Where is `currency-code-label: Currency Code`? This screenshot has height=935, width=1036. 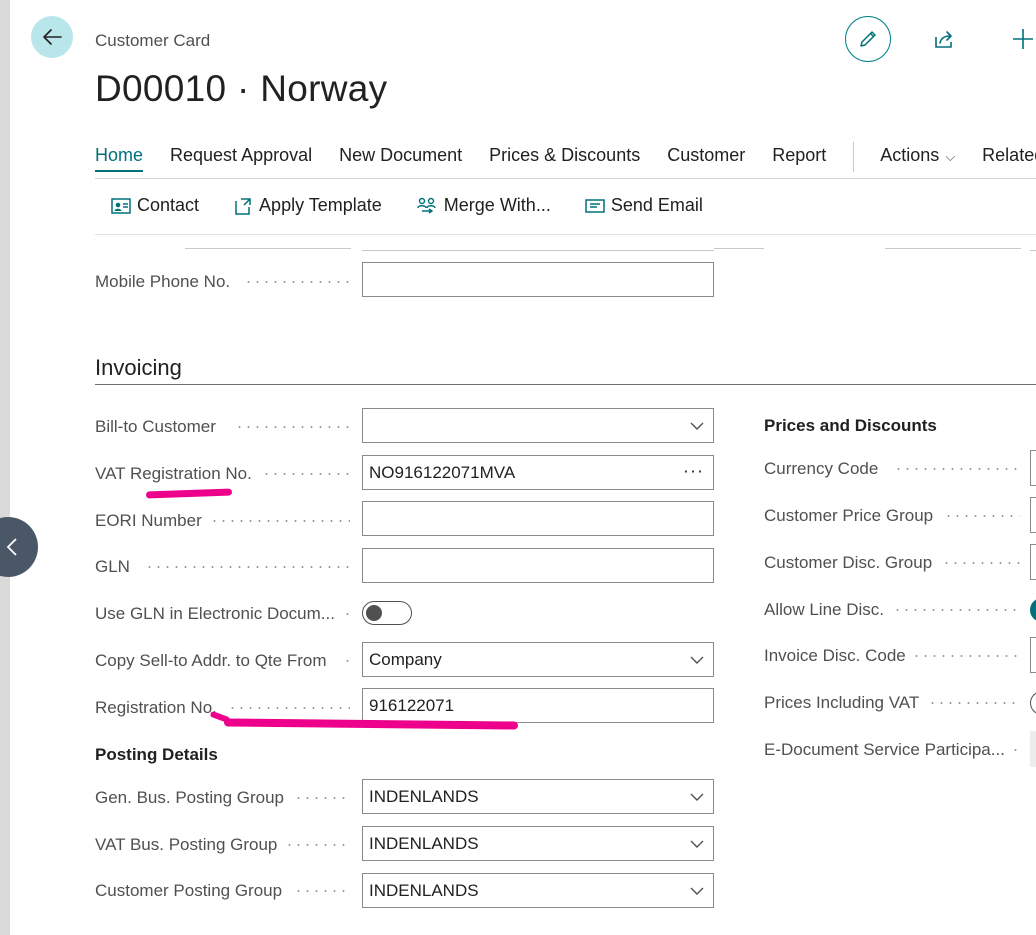
currency-code-label: Currency Code is located at coordinates (821, 468).